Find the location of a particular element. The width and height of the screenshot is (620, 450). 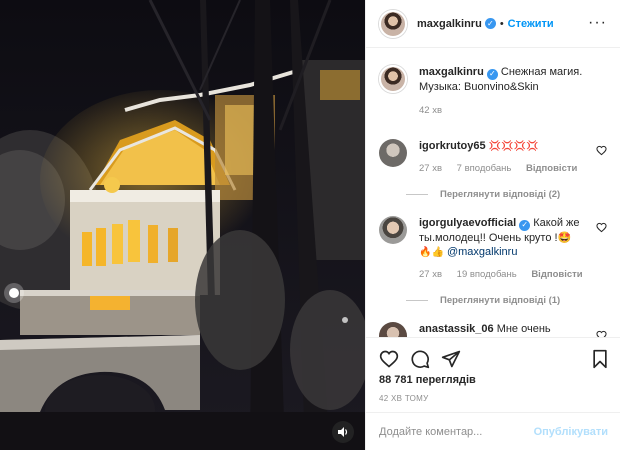

view-replies-label: Переглянути відповіді (2) is located at coordinates (500, 194).